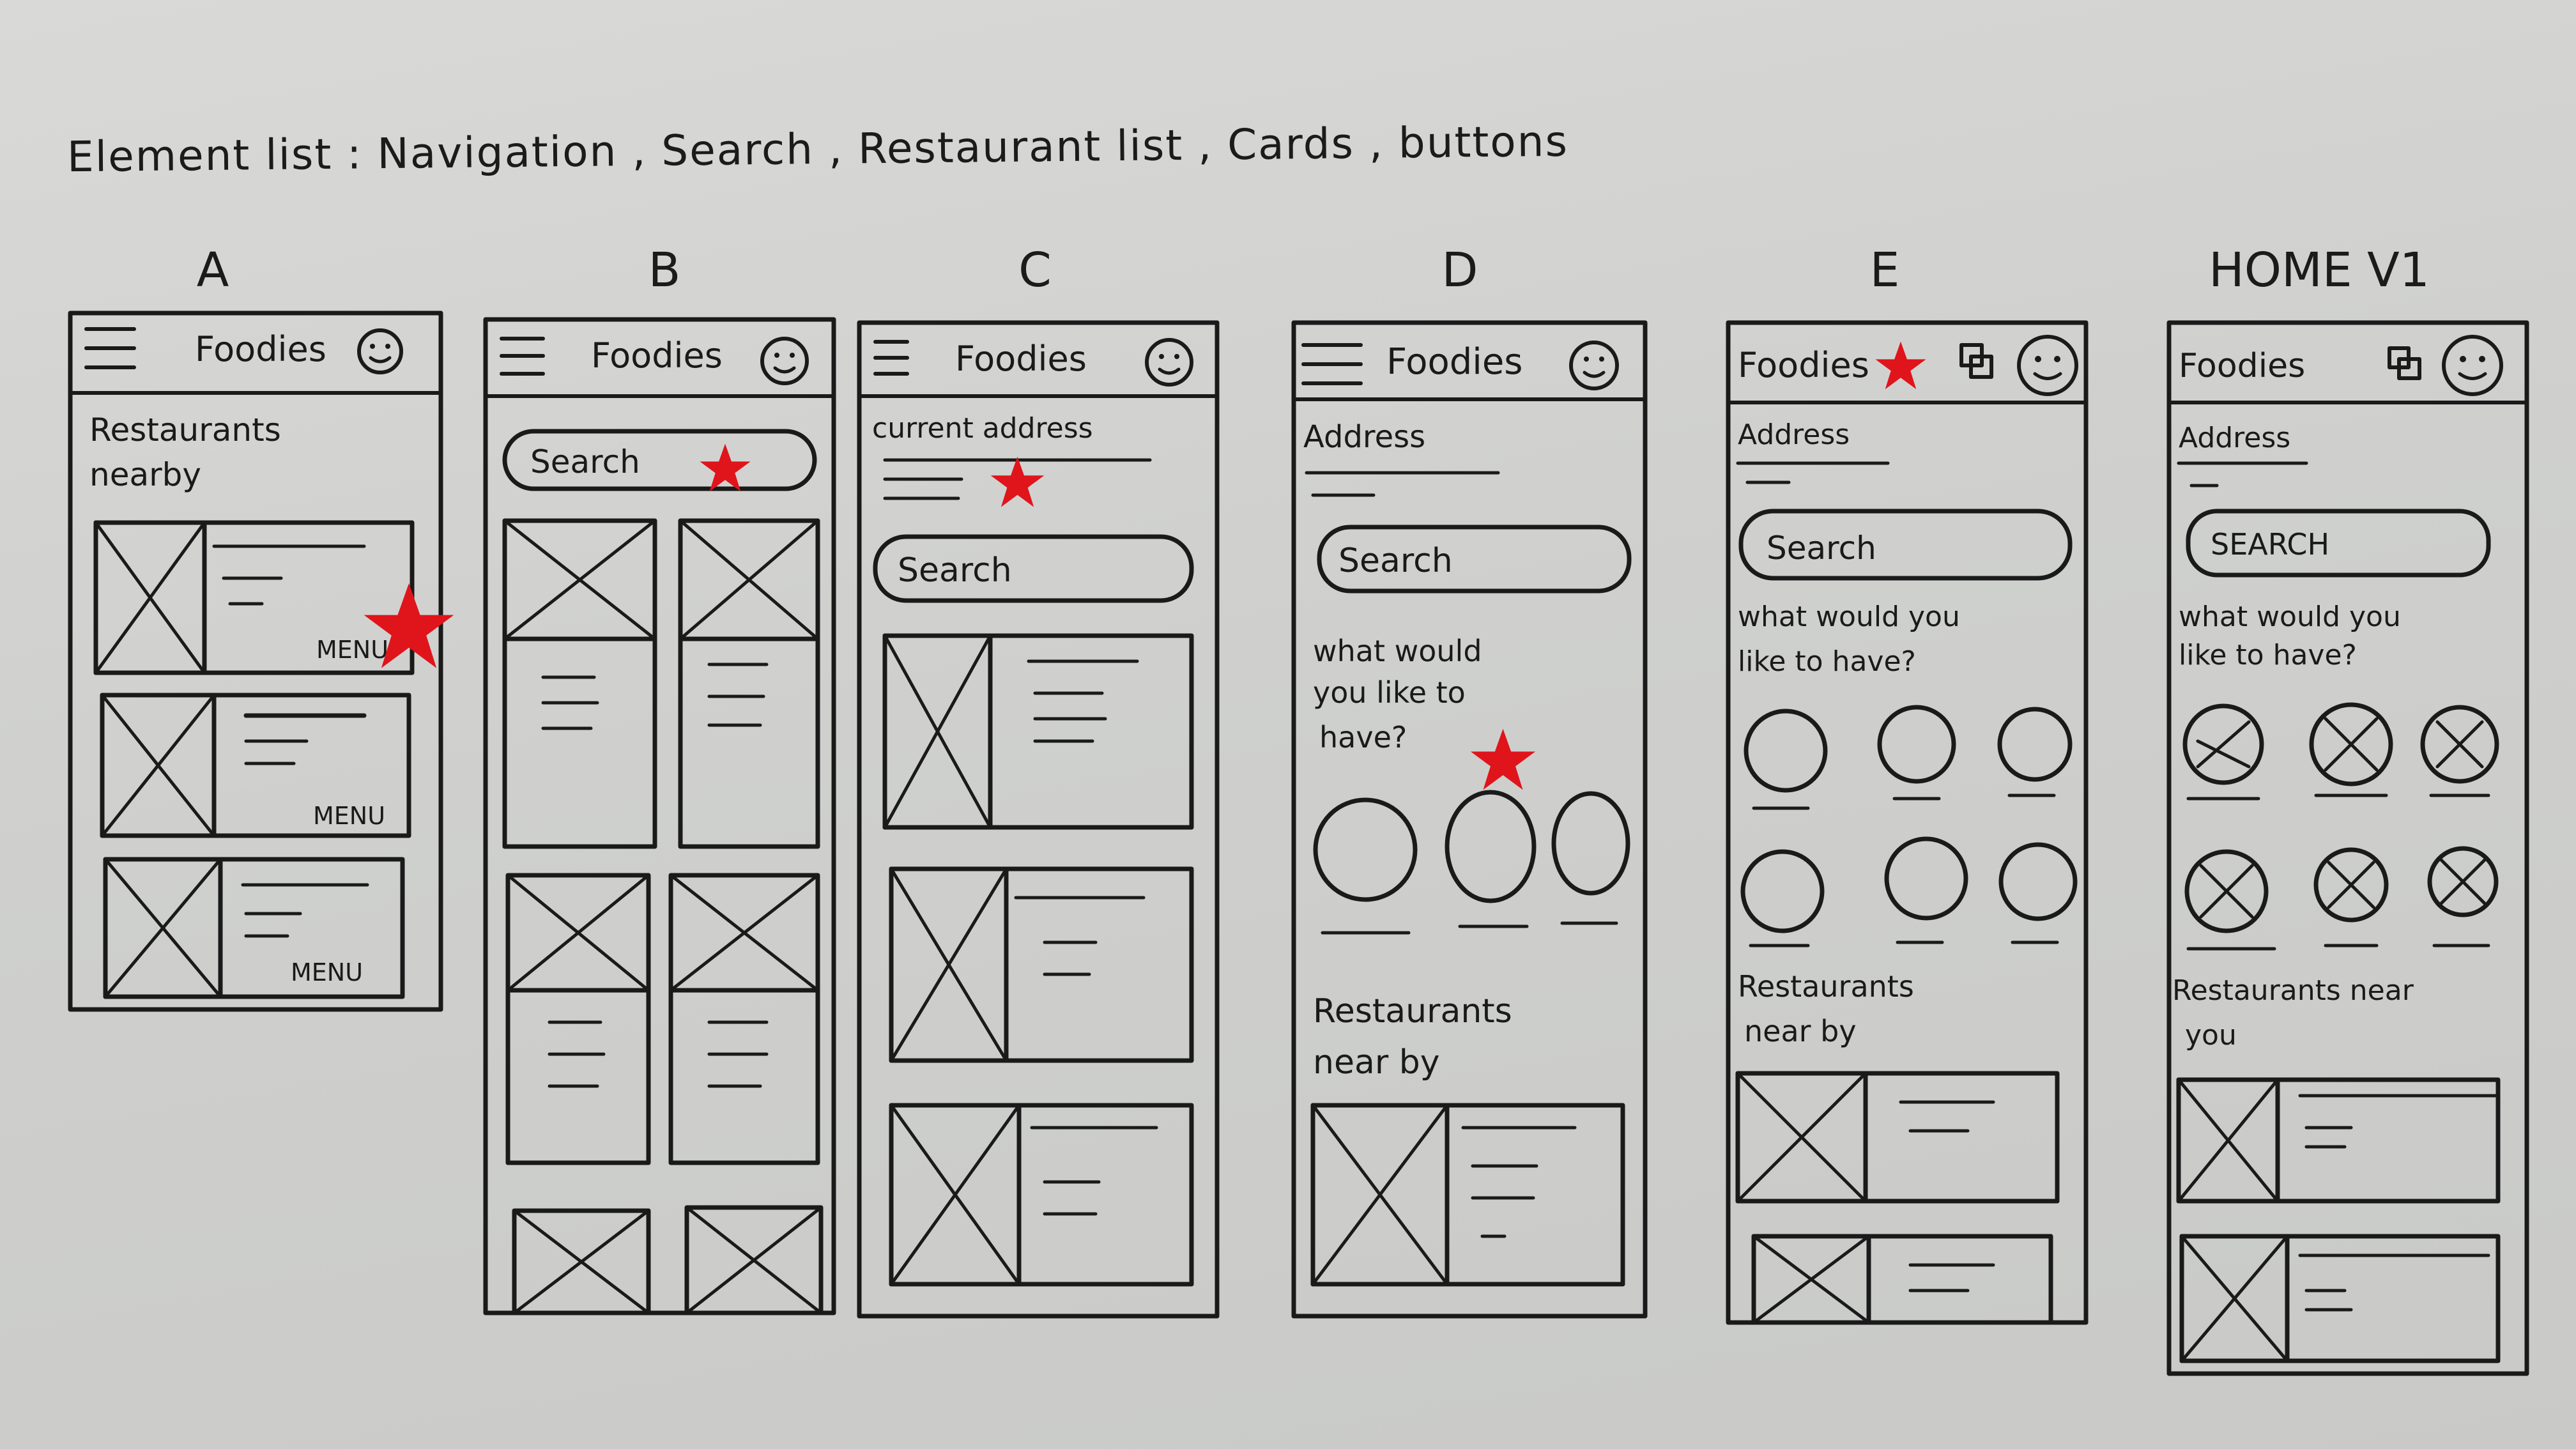  I want to click on section-title: Restaurants near, so click(2293, 990).